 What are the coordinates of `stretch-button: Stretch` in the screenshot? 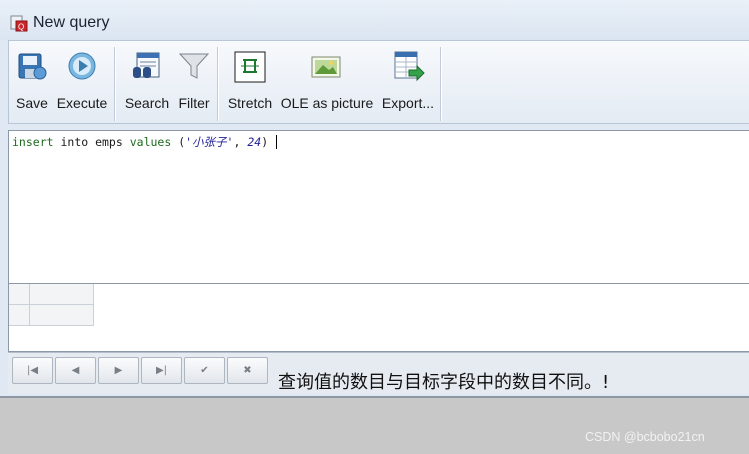 It's located at (250, 85).